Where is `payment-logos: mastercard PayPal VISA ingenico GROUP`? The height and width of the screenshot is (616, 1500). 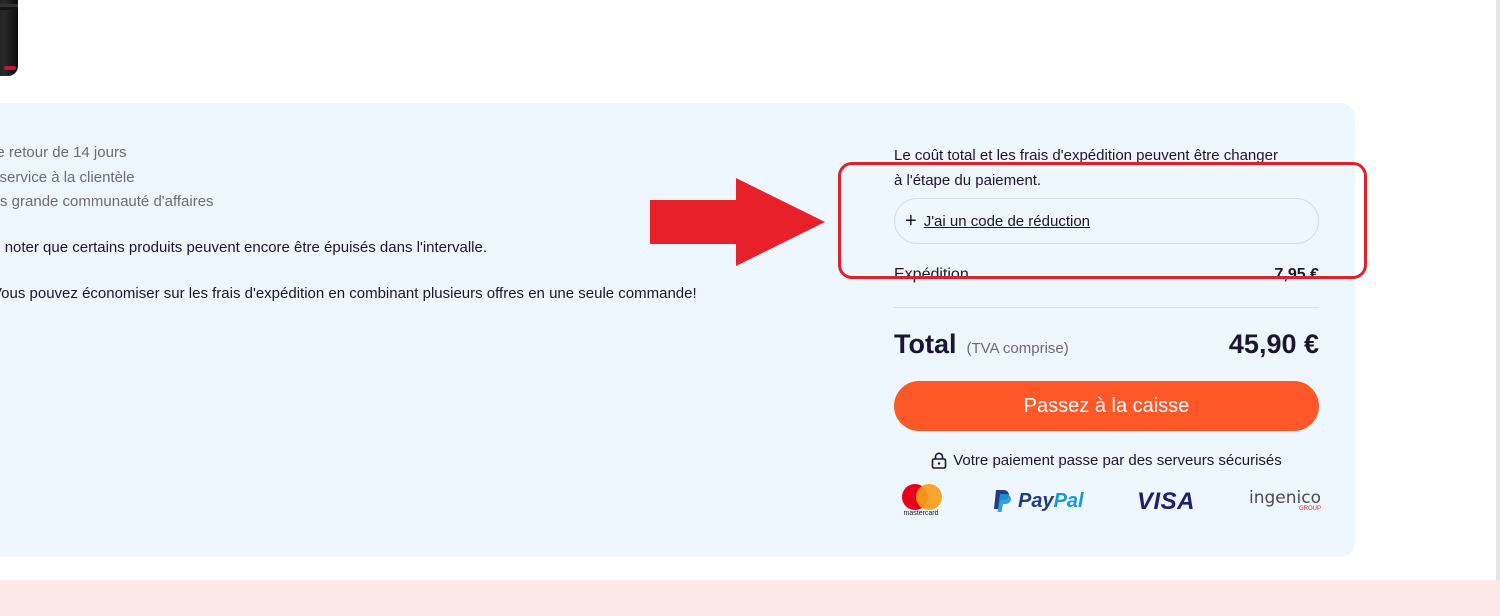
payment-logos: mastercard PayPal VISA ingenico GROUP is located at coordinates (1107, 502).